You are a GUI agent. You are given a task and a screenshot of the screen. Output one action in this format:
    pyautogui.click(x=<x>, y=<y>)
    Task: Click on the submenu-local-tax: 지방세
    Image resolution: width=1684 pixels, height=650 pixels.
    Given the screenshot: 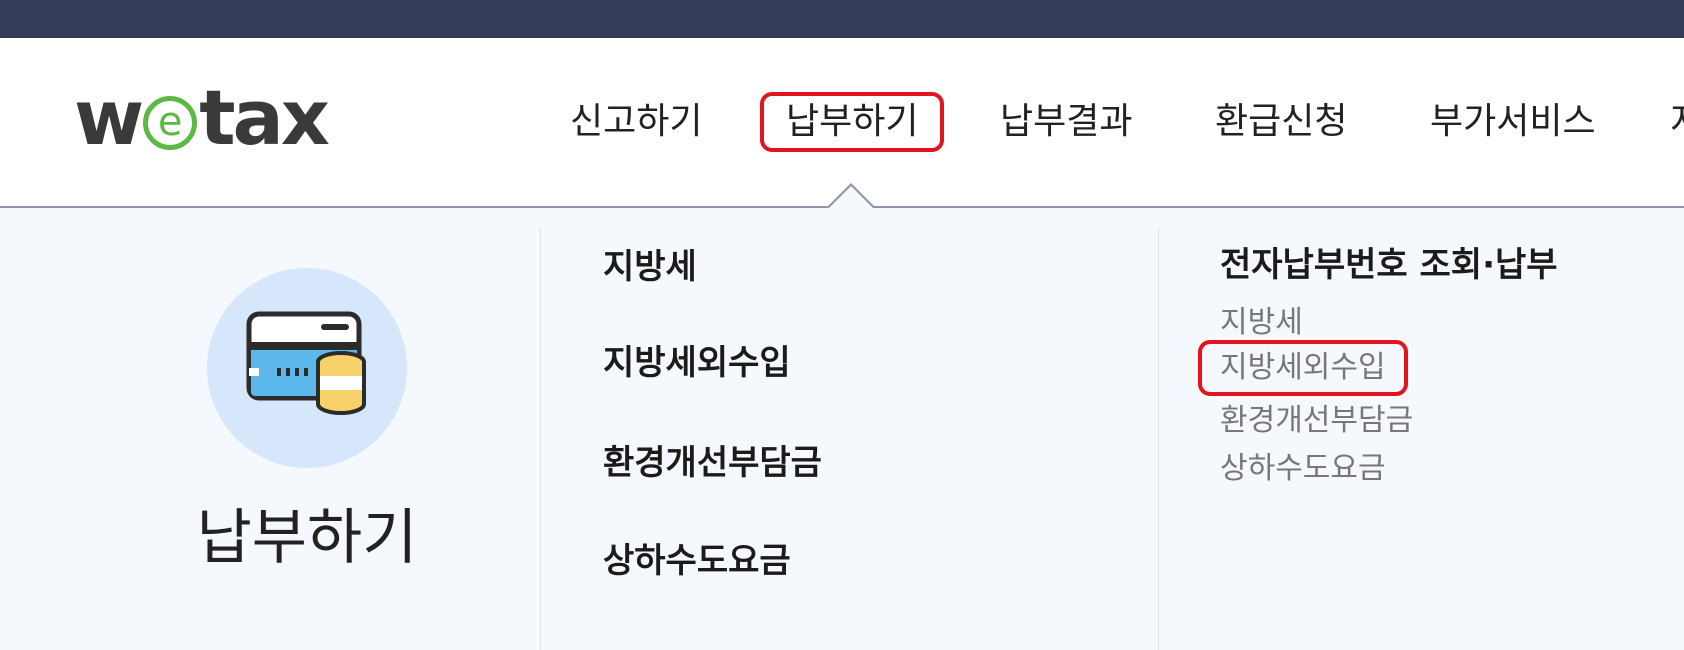 What is the action you would take?
    pyautogui.click(x=1261, y=323)
    